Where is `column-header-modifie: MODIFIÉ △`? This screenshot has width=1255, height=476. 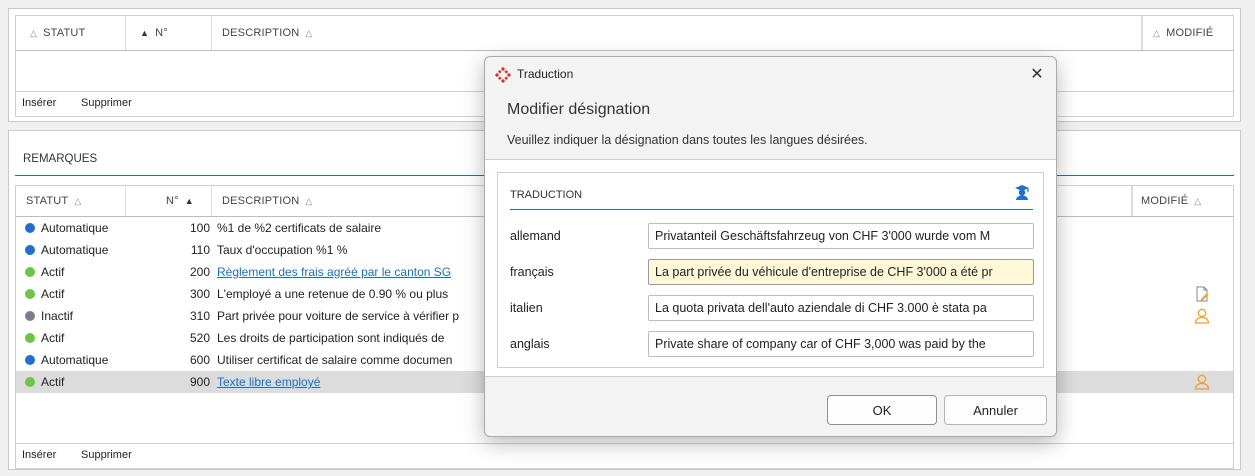 column-header-modifie: MODIFIÉ △ is located at coordinates (1183, 201).